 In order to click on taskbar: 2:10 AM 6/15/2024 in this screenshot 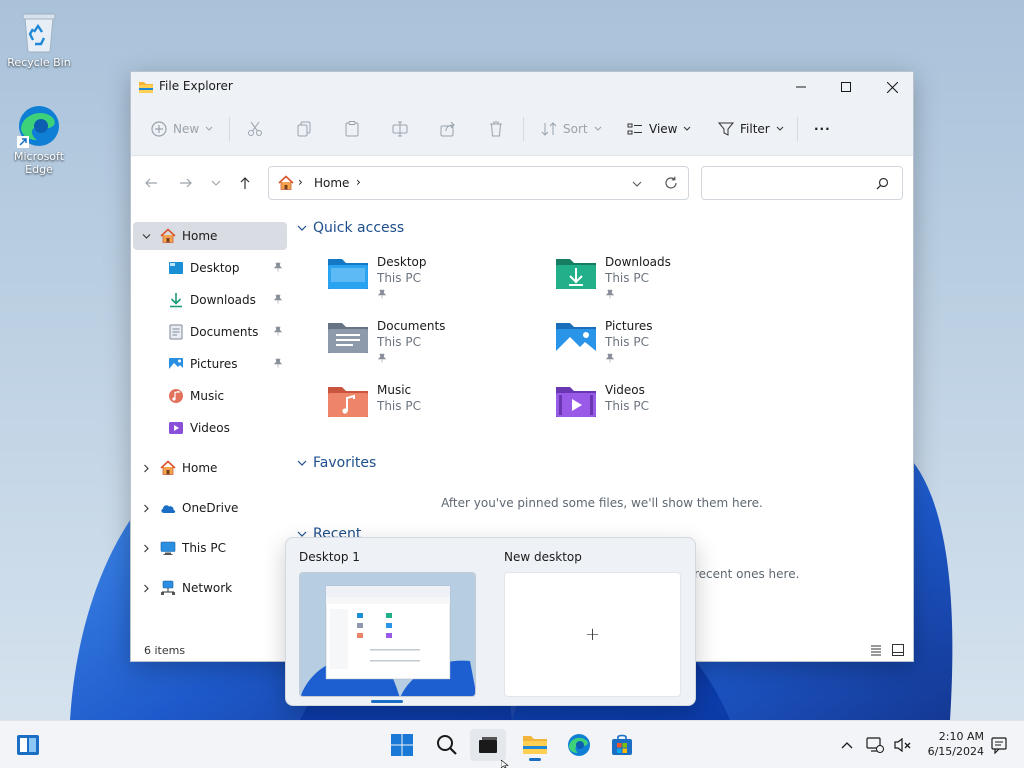, I will do `click(512, 744)`.